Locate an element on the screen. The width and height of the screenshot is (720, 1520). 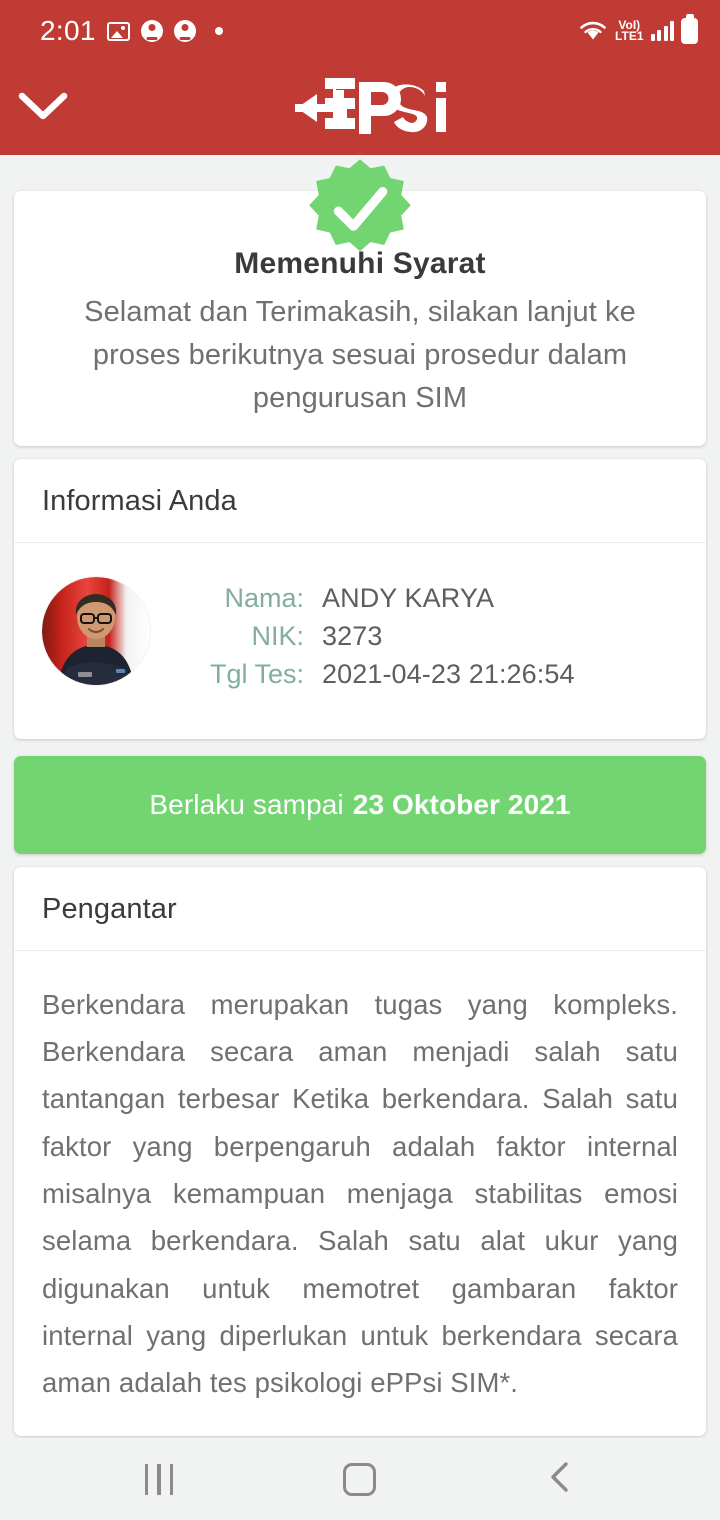
info-value-nama: ANDY KARYA is located at coordinates (408, 597).